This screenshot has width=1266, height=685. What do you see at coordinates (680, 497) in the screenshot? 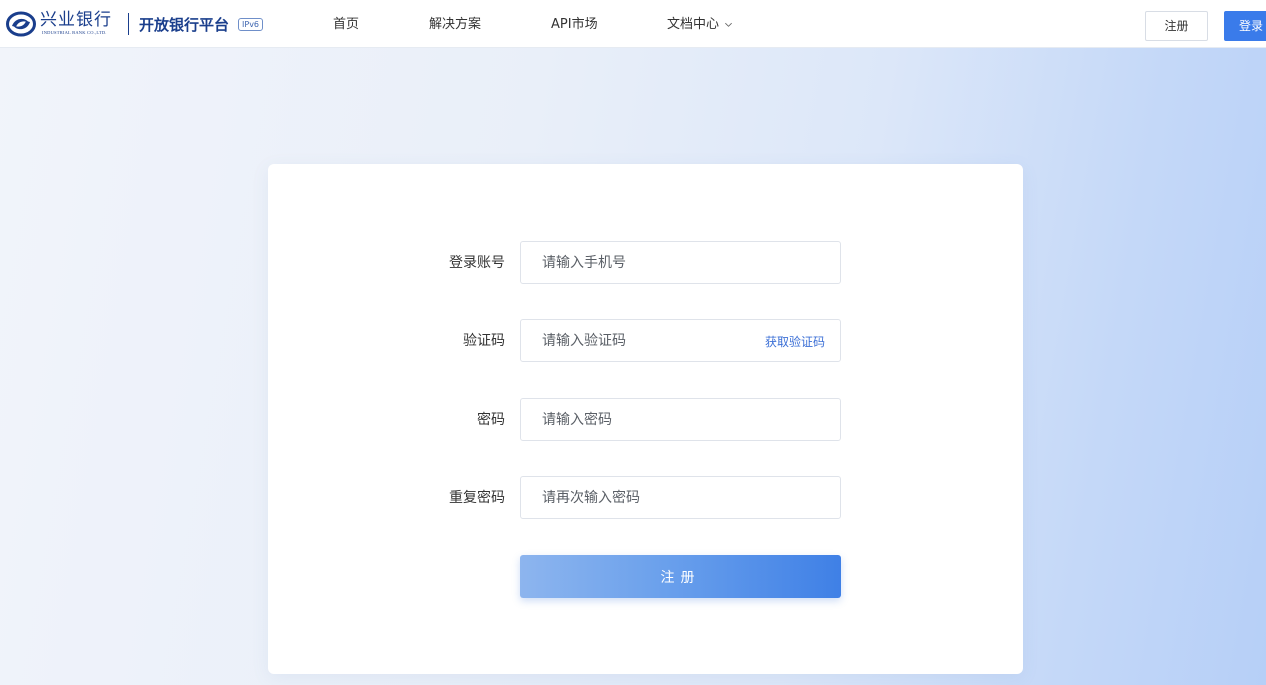
I see `confirm-password-input` at bounding box center [680, 497].